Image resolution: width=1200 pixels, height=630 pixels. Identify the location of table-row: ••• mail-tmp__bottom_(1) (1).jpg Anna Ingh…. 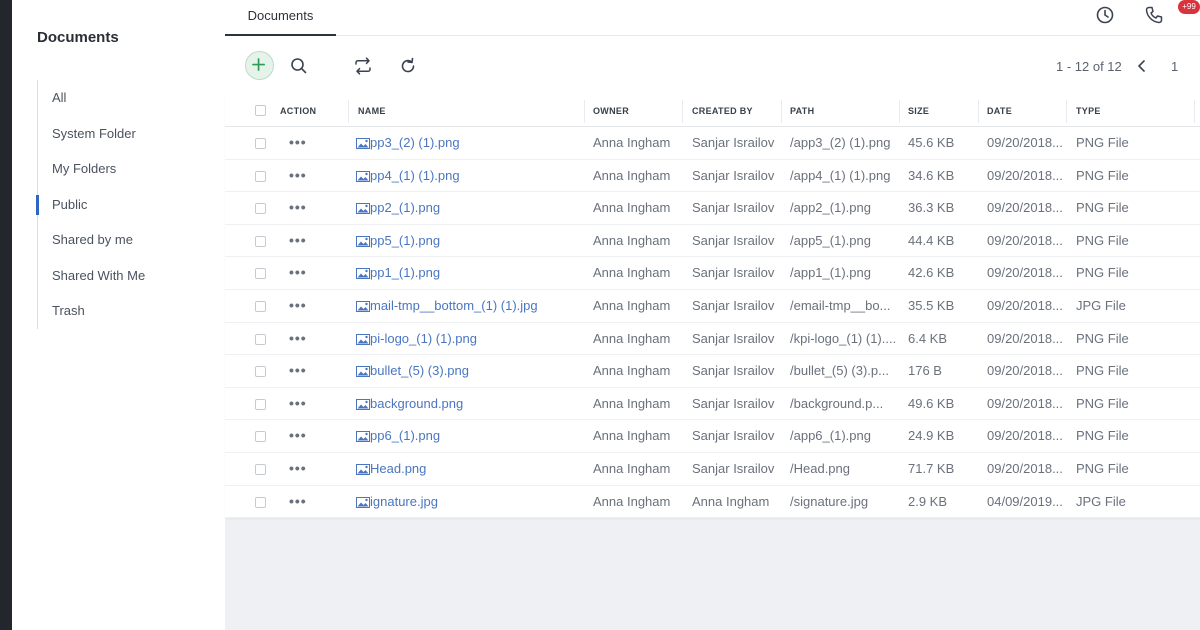
(712, 306).